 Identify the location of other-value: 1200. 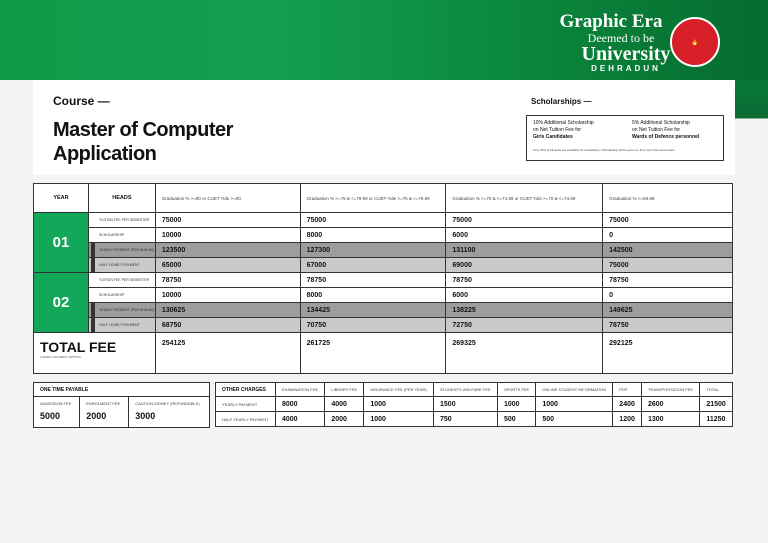
(627, 419).